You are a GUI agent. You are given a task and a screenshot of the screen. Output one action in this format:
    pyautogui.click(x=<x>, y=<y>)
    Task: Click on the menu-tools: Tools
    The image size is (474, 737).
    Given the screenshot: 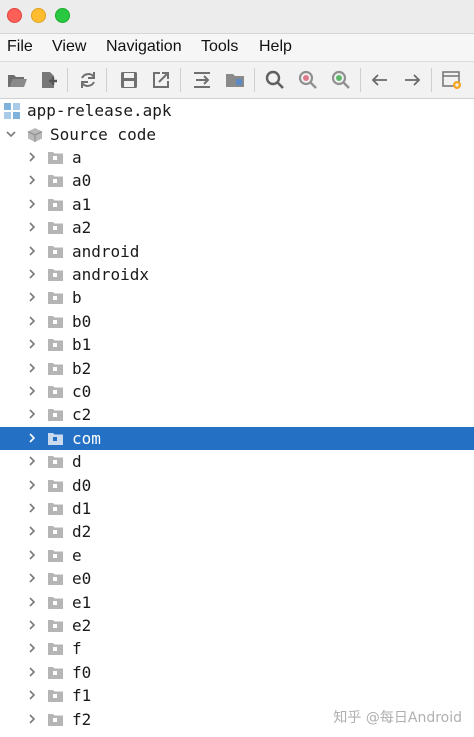 What is the action you would take?
    pyautogui.click(x=219, y=47)
    